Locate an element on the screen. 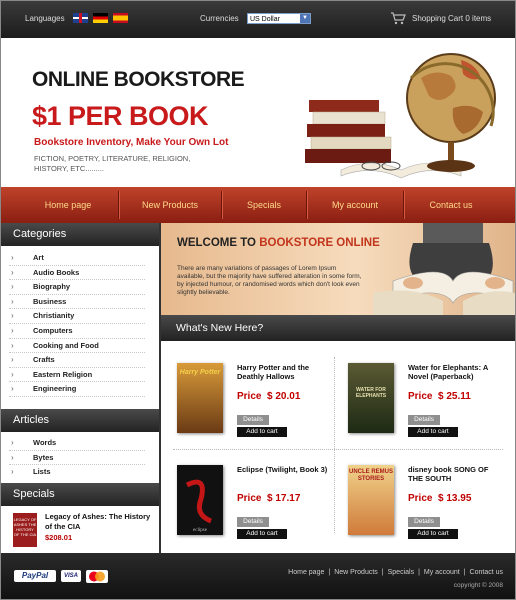 The height and width of the screenshot is (600, 516). article-item: › Words is located at coordinates (77, 443).